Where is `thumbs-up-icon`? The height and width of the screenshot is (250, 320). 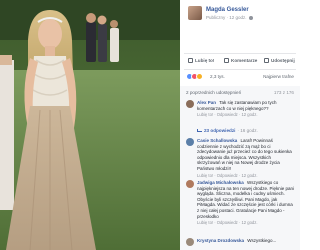
thumbs-up-icon is located at coordinates (190, 60).